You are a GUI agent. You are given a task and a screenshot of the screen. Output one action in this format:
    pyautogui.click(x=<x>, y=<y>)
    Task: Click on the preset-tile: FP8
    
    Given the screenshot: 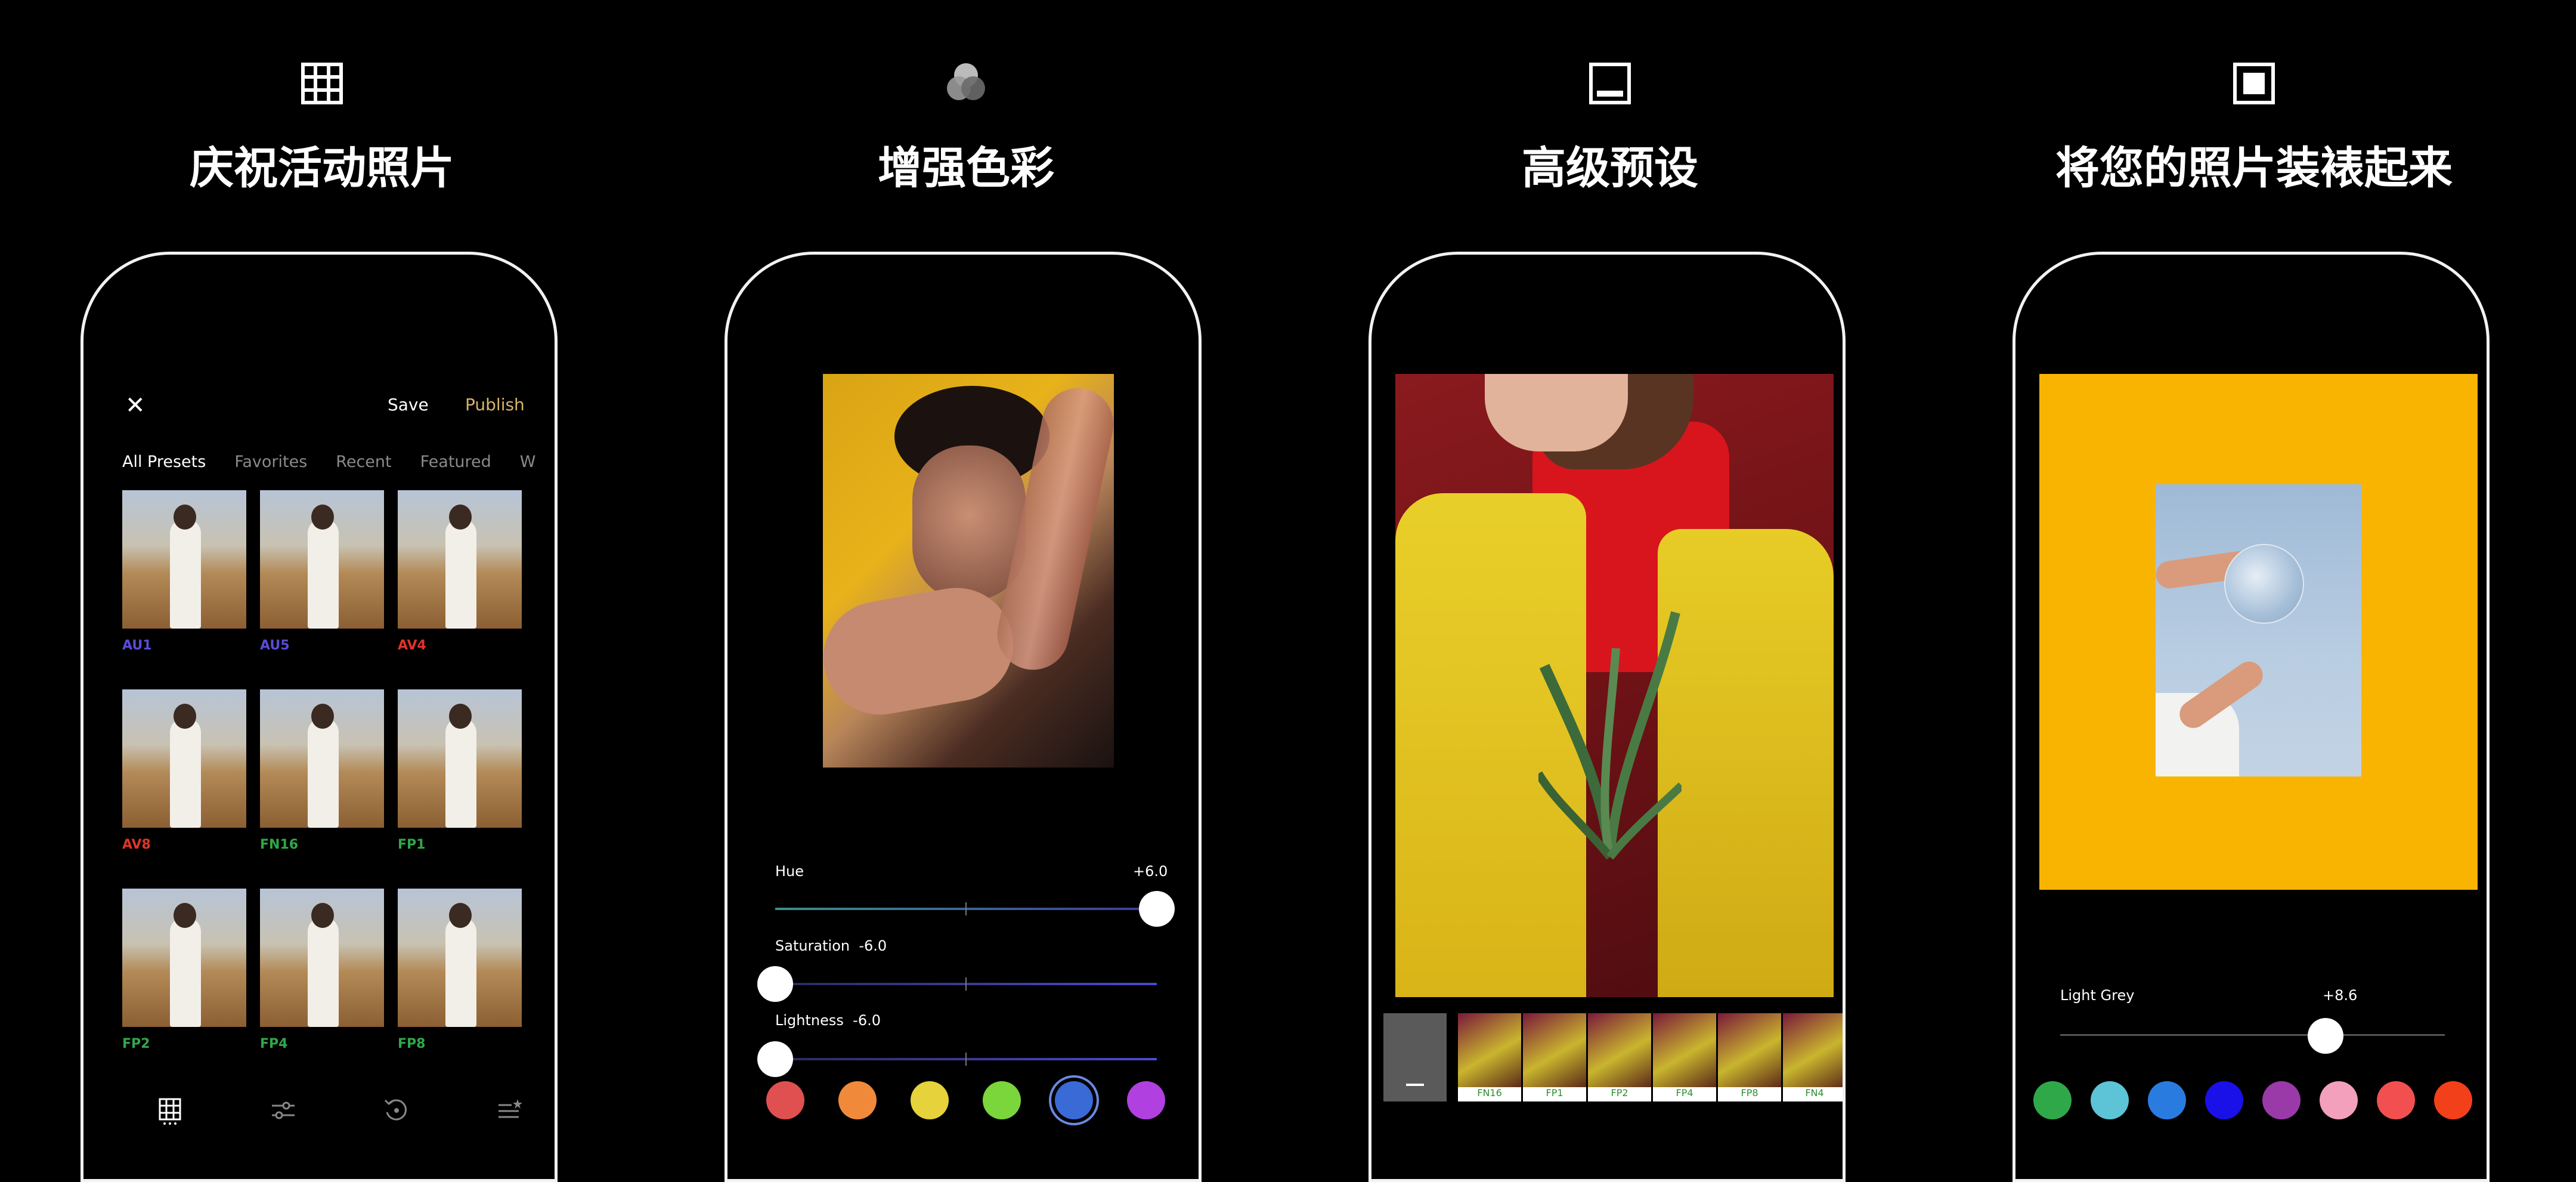 What is the action you would take?
    pyautogui.click(x=460, y=970)
    